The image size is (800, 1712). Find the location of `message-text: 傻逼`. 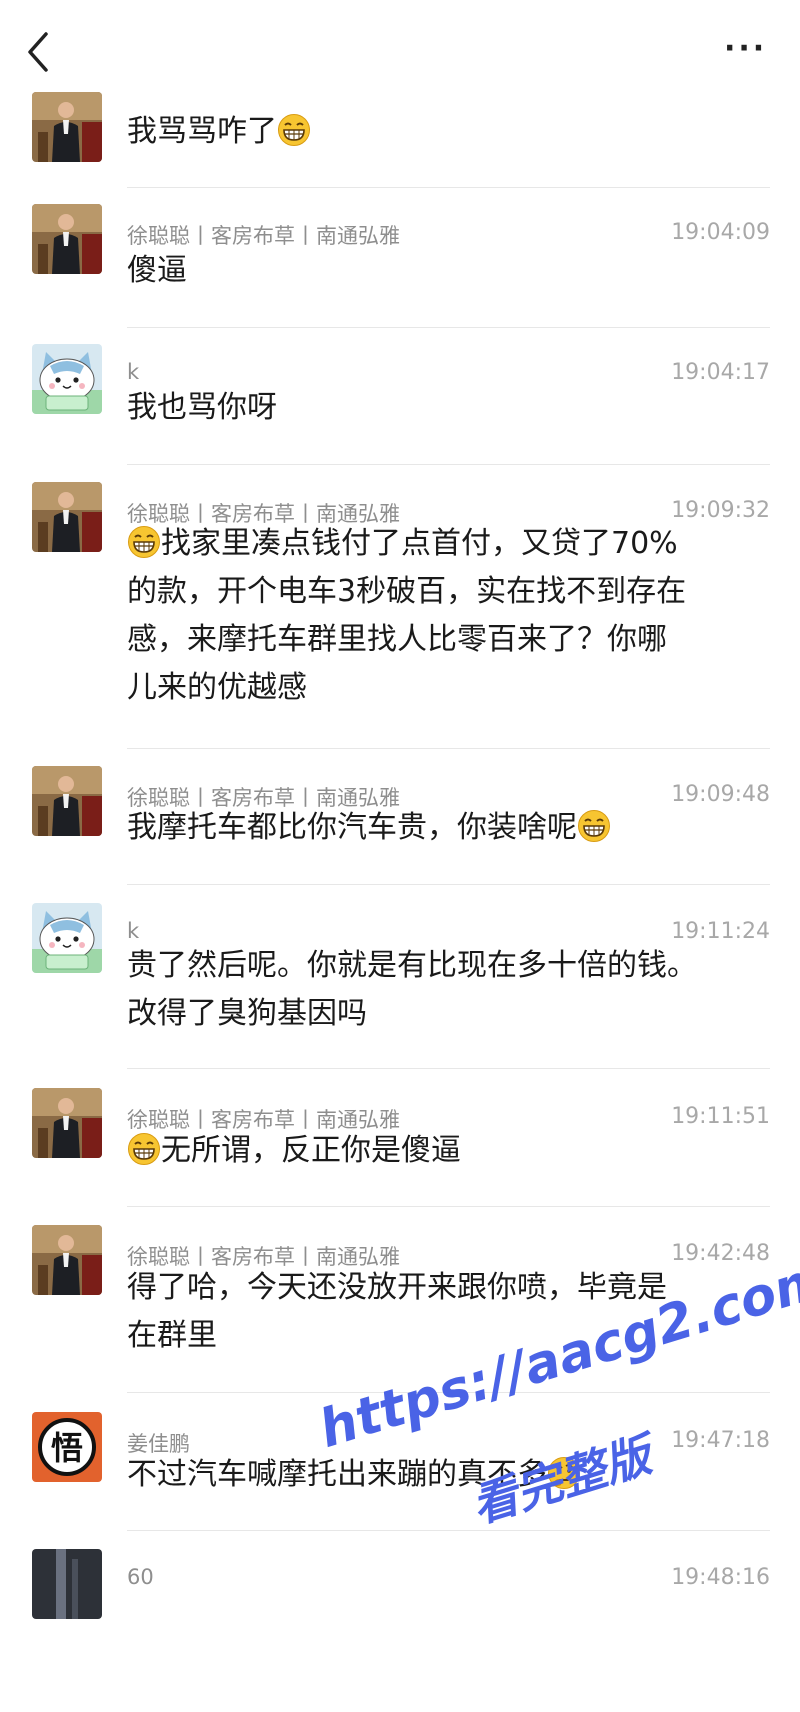

message-text: 傻逼 is located at coordinates (452, 271).